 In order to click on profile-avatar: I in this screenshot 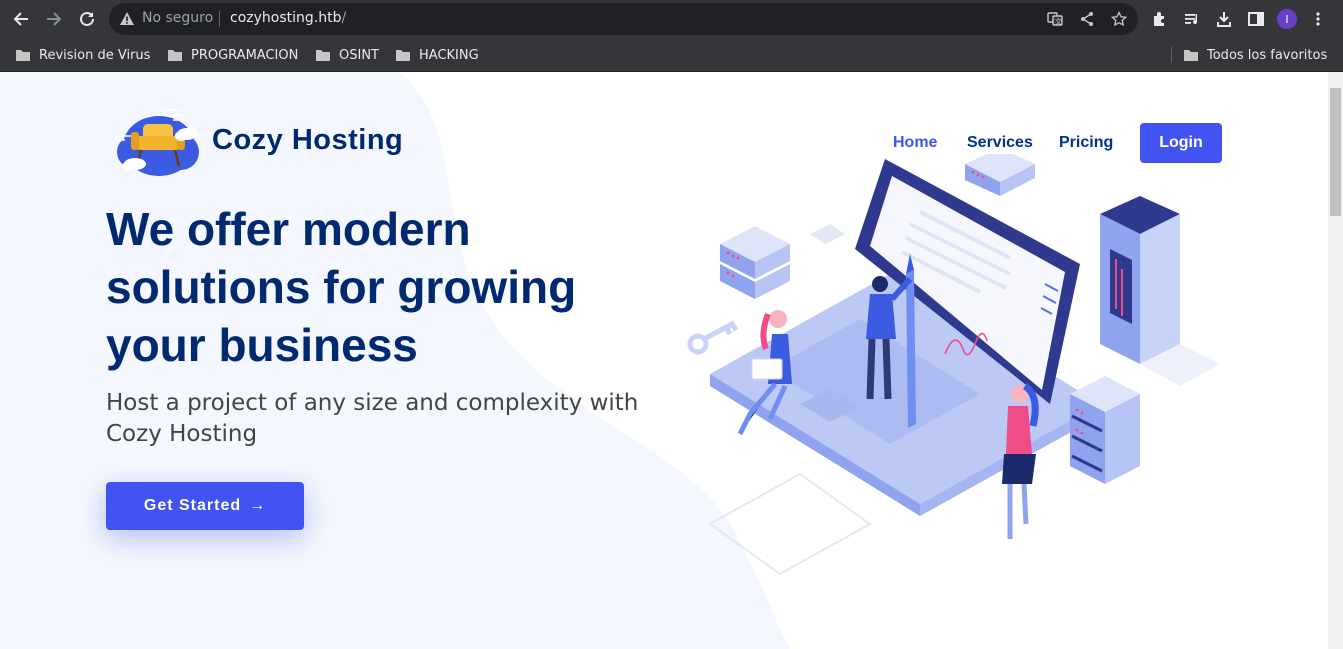, I will do `click(1287, 19)`.